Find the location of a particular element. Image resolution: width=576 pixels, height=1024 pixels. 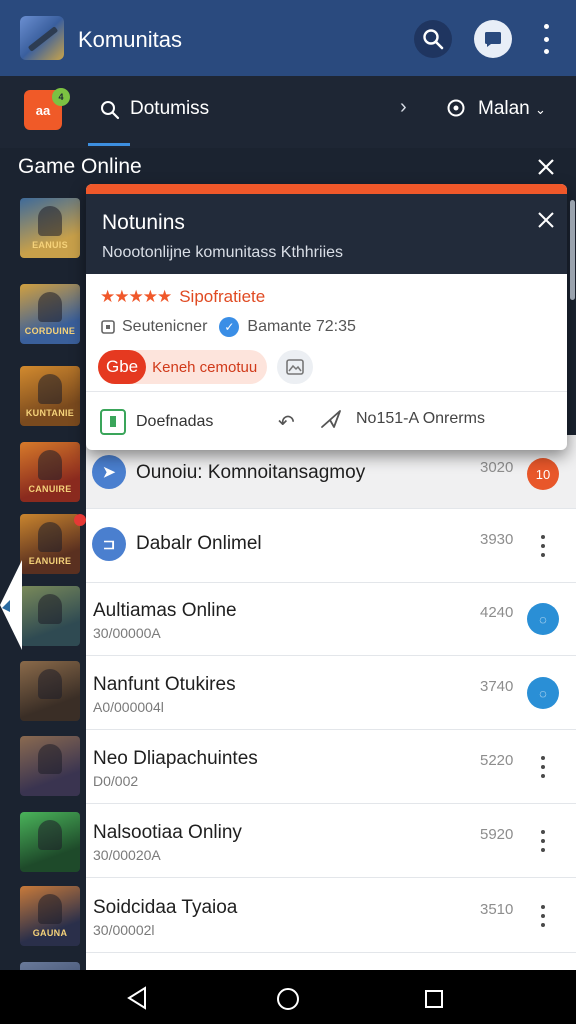

game-thumbnail: KUNTANIE is located at coordinates (50, 396).